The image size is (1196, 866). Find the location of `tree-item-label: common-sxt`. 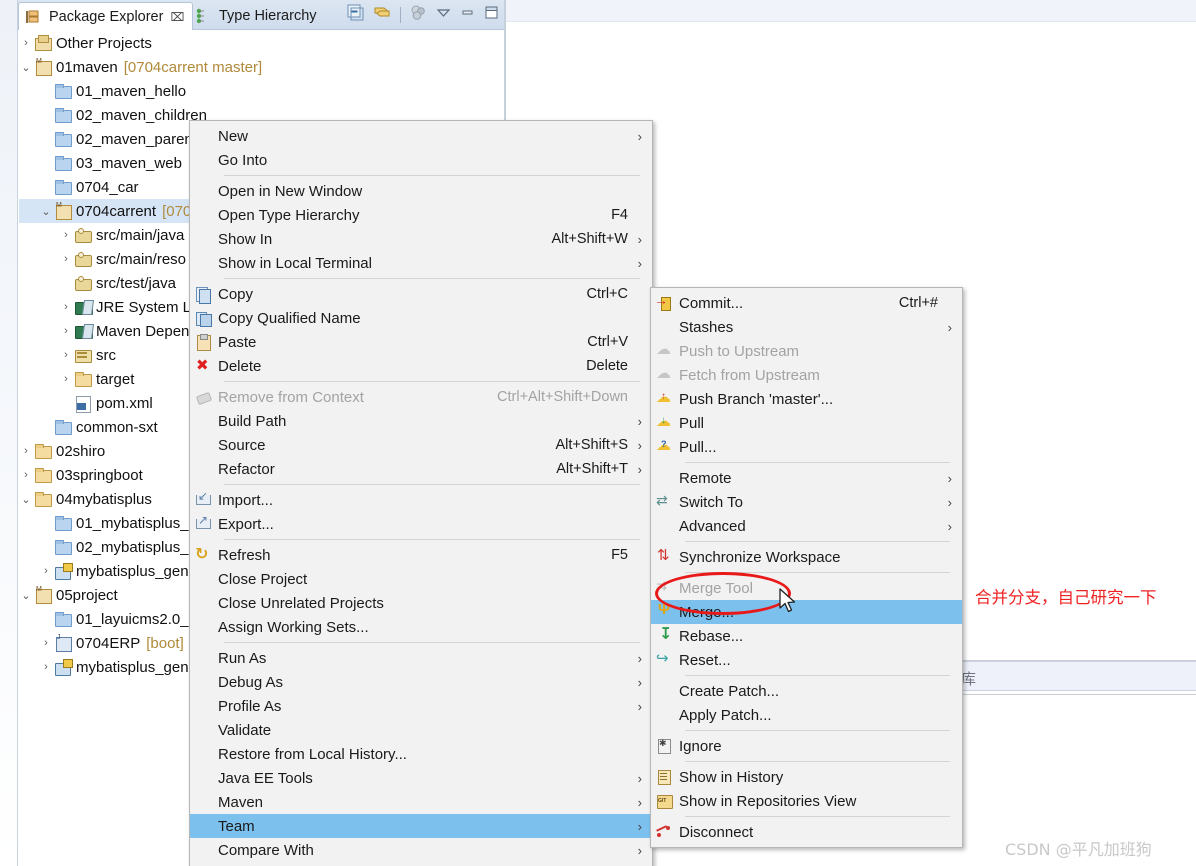

tree-item-label: common-sxt is located at coordinates (117, 427).